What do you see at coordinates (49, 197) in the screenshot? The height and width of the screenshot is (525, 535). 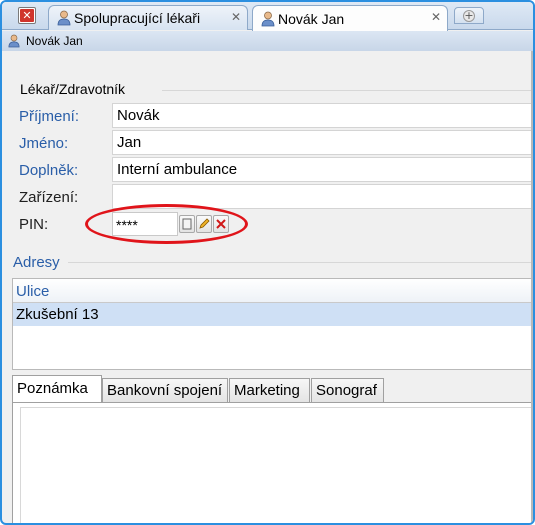 I see `field-label: Zařízení:` at bounding box center [49, 197].